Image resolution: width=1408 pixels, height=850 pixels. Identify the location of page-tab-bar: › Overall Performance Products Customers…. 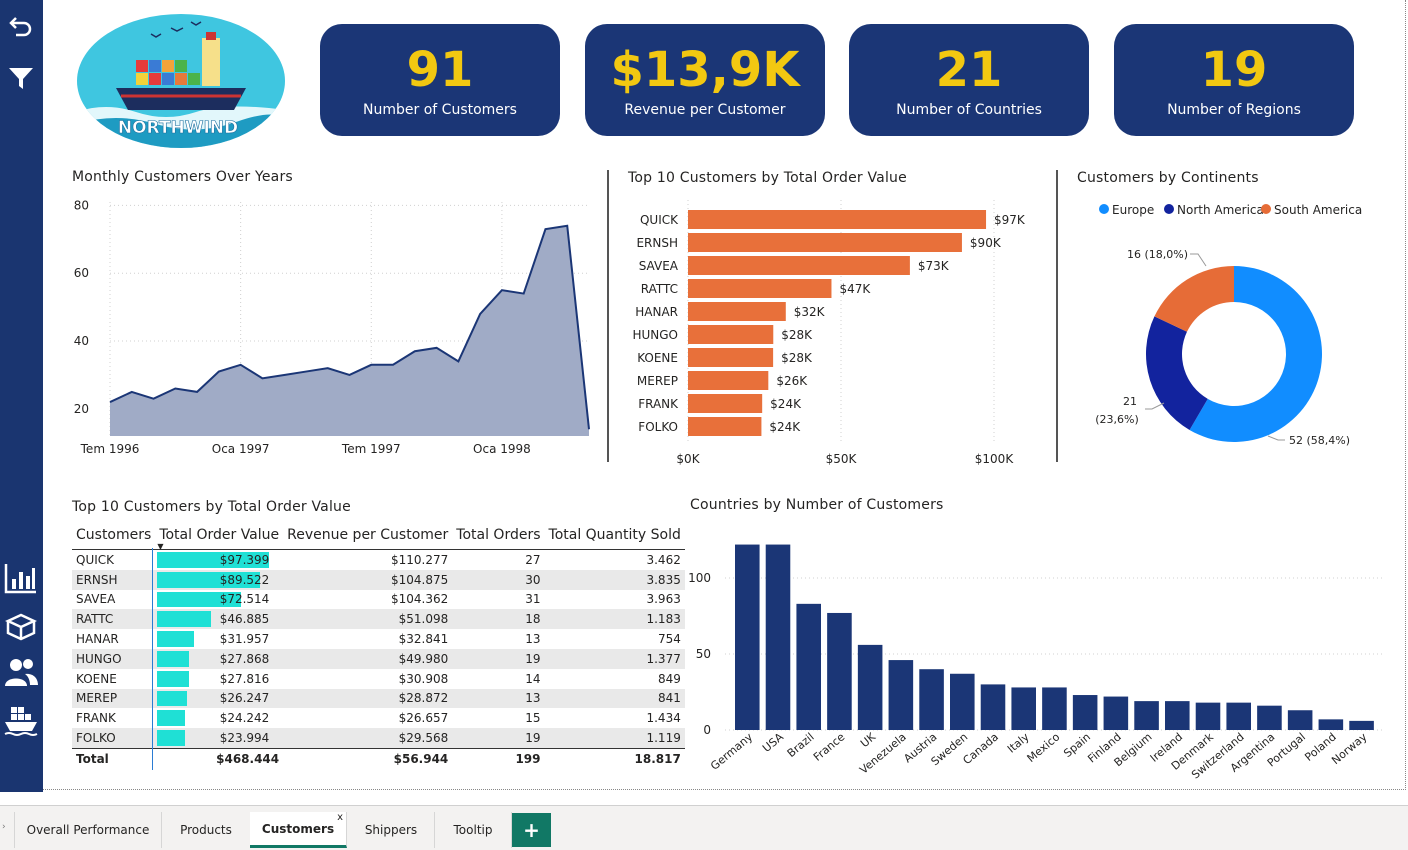
(704, 827).